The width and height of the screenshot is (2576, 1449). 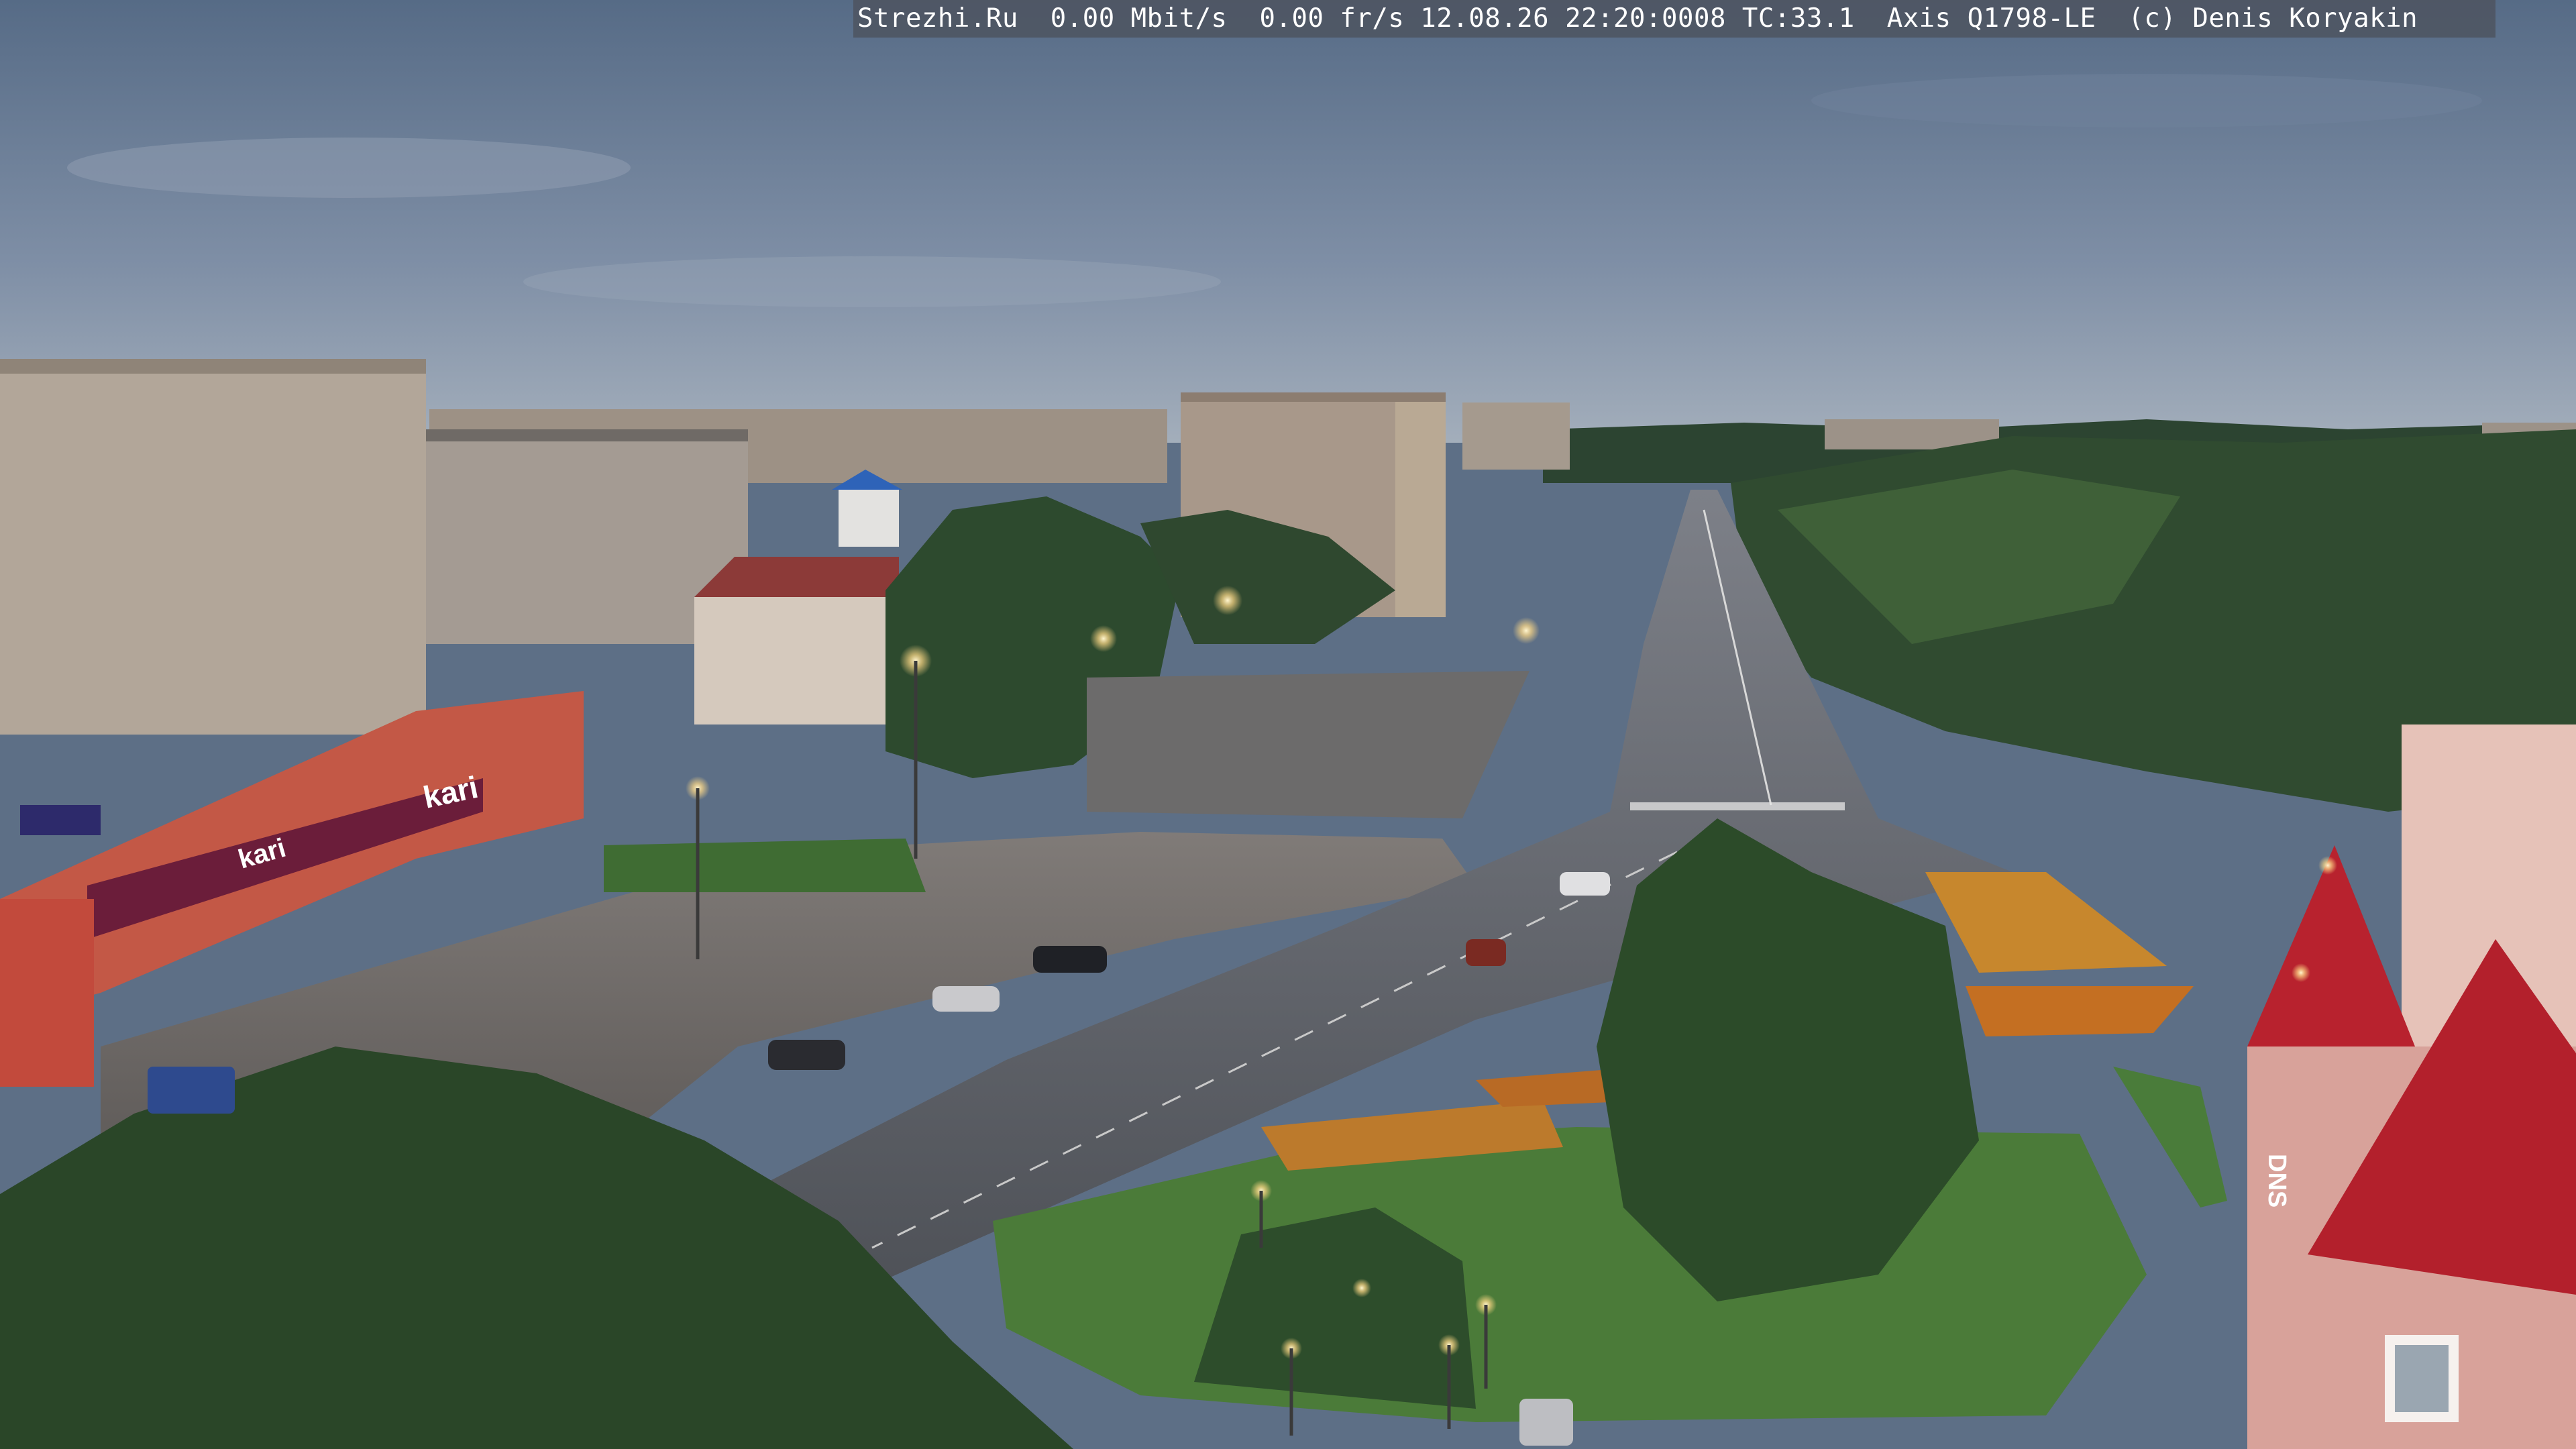 I want to click on upper-plaza, so click(x=1308, y=744).